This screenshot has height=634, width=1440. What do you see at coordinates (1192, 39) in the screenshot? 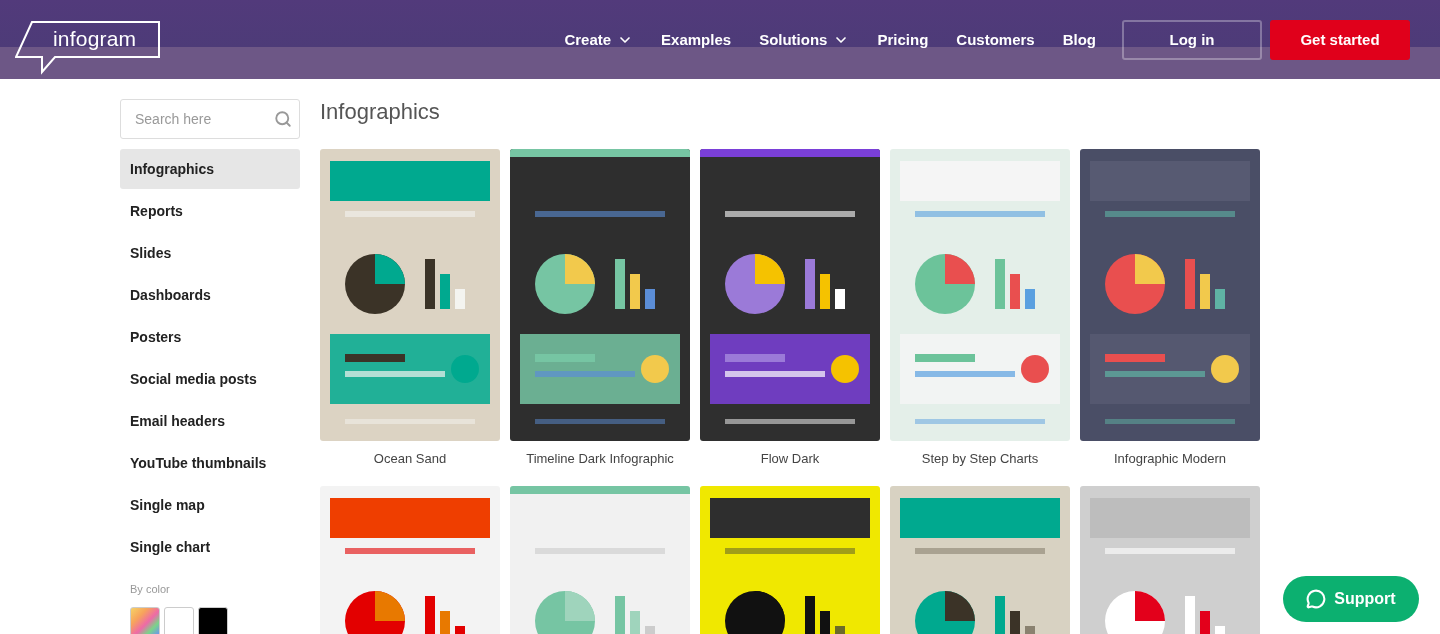
I see `login-button: Log in` at bounding box center [1192, 39].